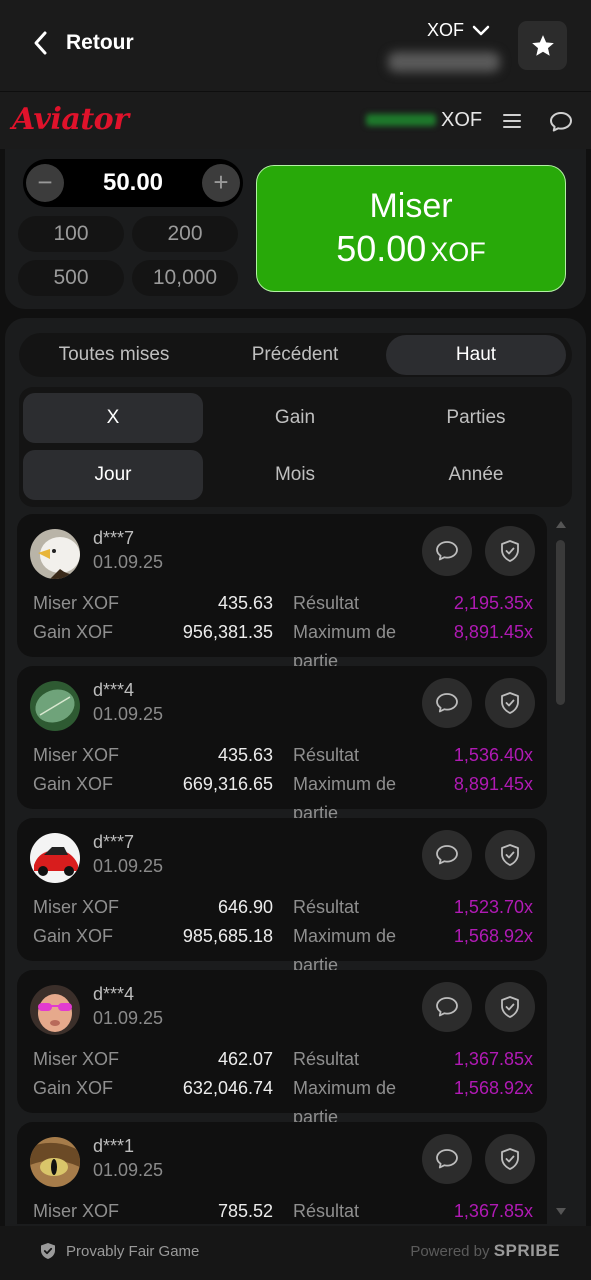  Describe the element at coordinates (55, 706) in the screenshot. I see `leaf-avatar-icon` at that location.